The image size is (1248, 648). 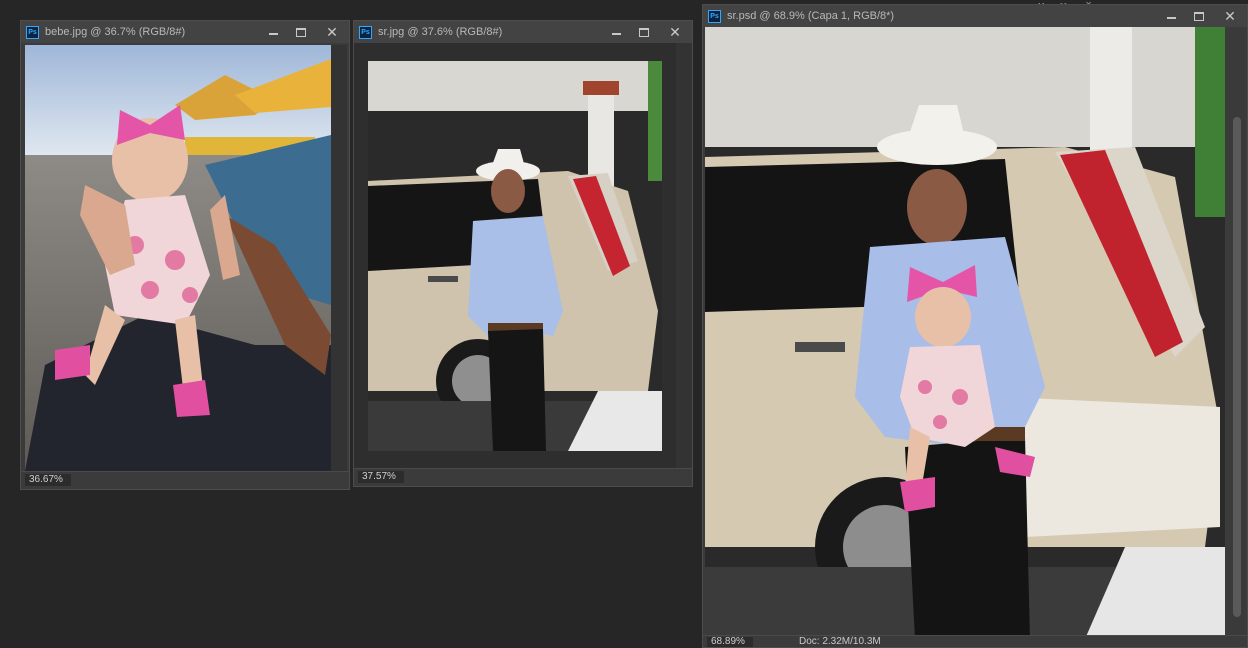 What do you see at coordinates (185, 480) in the screenshot?
I see `status-bar: 36.67%` at bounding box center [185, 480].